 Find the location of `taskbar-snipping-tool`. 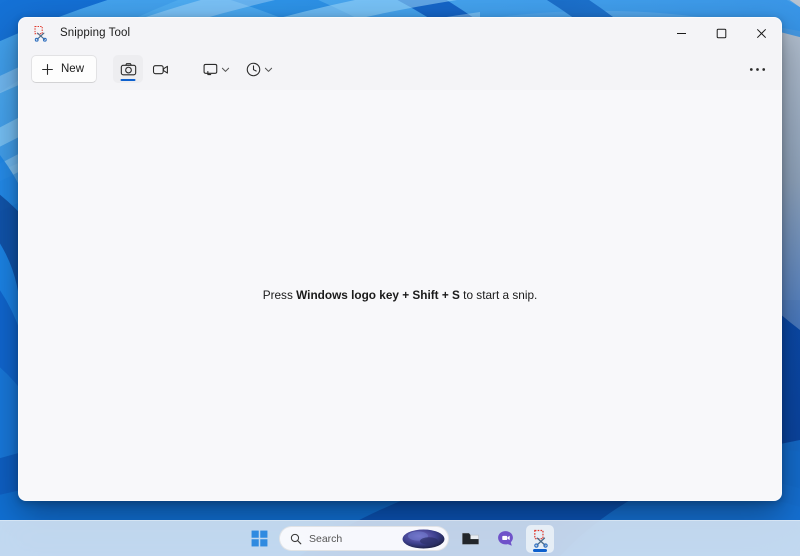

taskbar-snipping-tool is located at coordinates (540, 538).